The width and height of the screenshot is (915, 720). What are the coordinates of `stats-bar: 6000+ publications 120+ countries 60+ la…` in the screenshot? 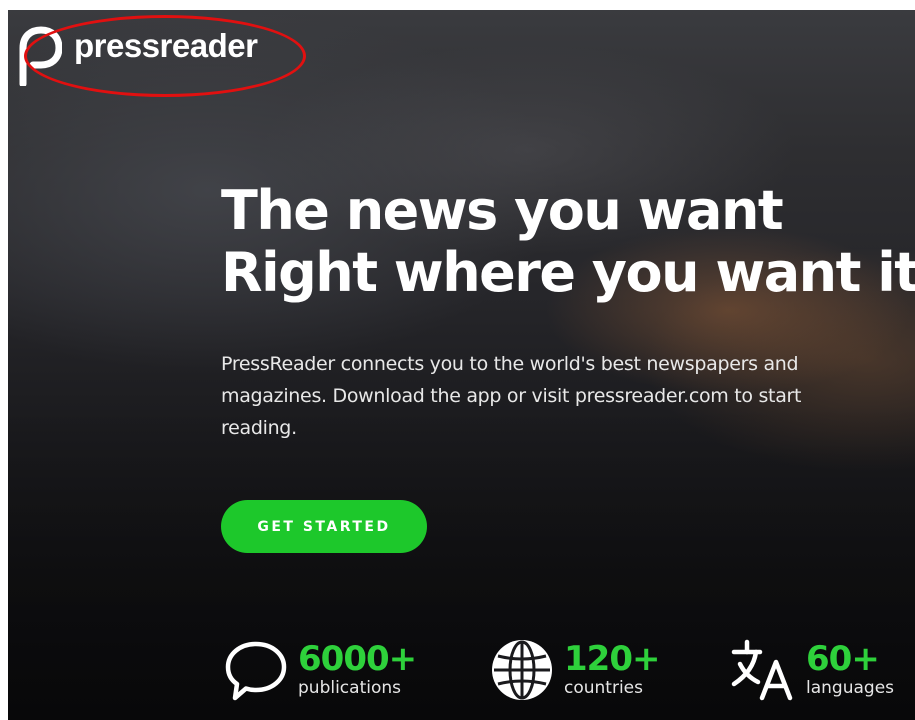 It's located at (461, 675).